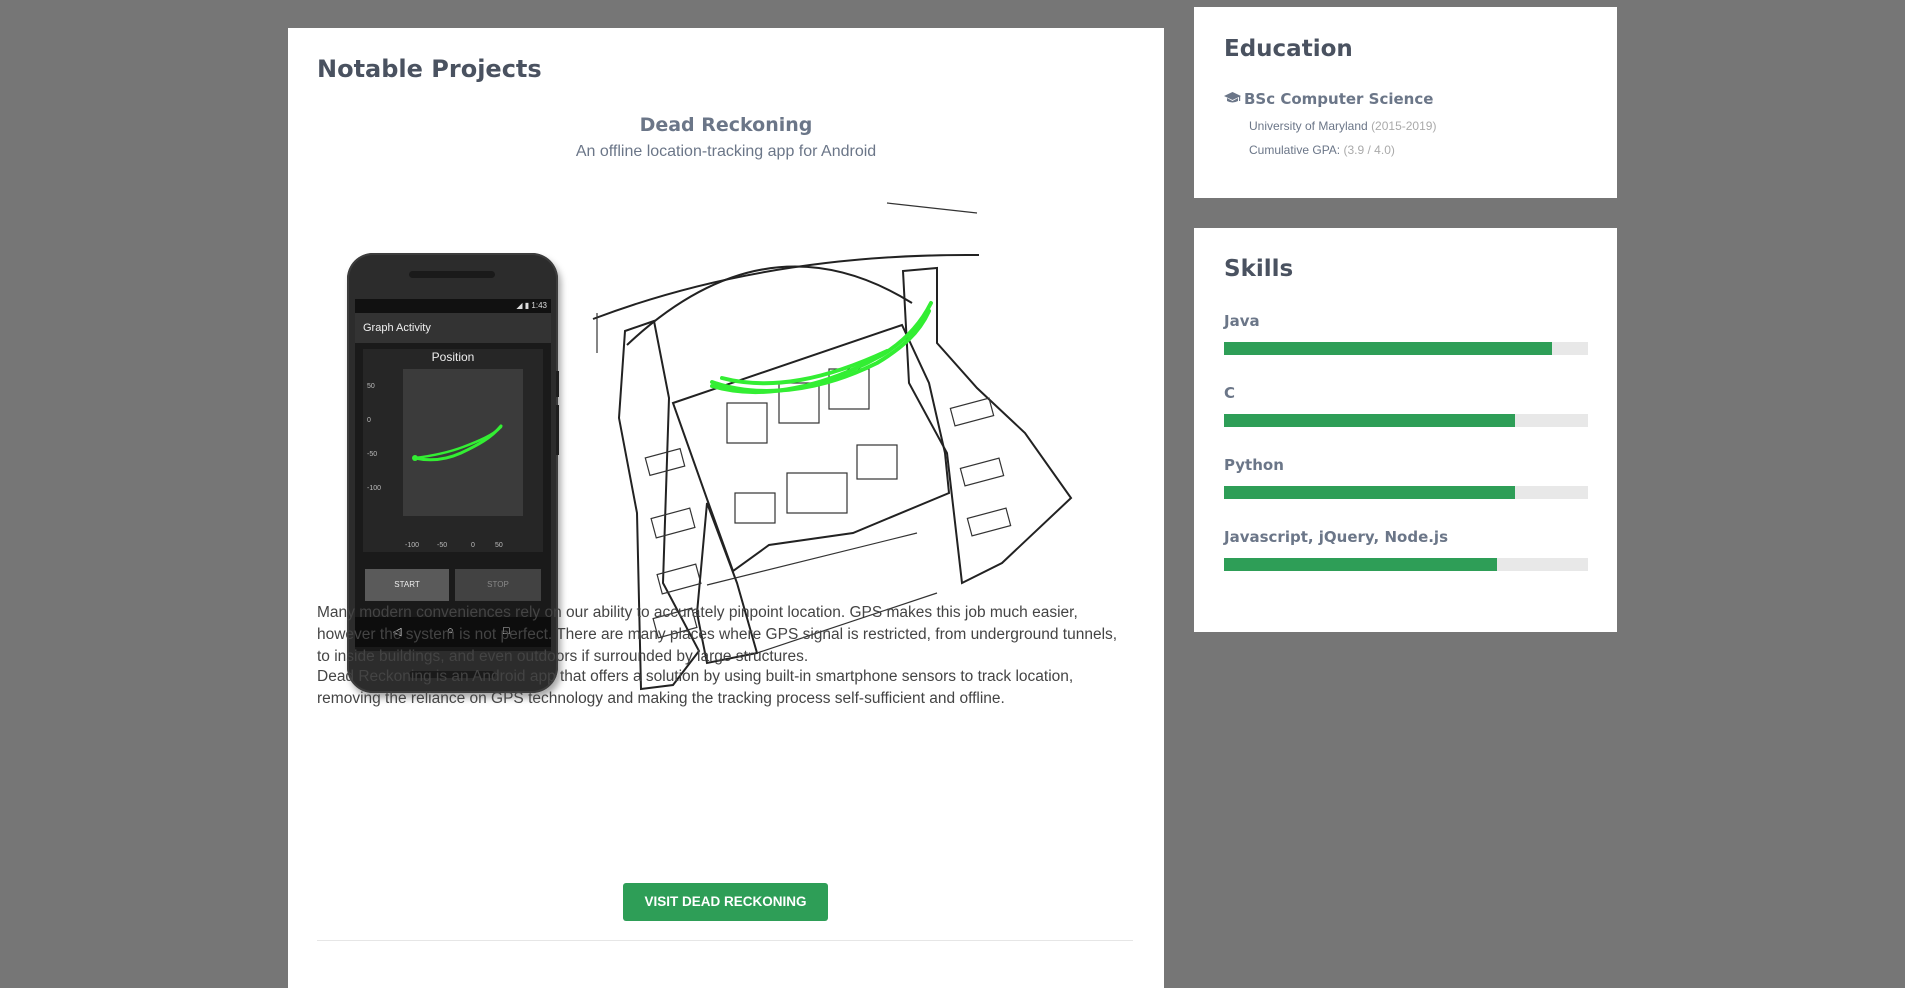 The height and width of the screenshot is (988, 1905). I want to click on y-tick: -100, so click(374, 488).